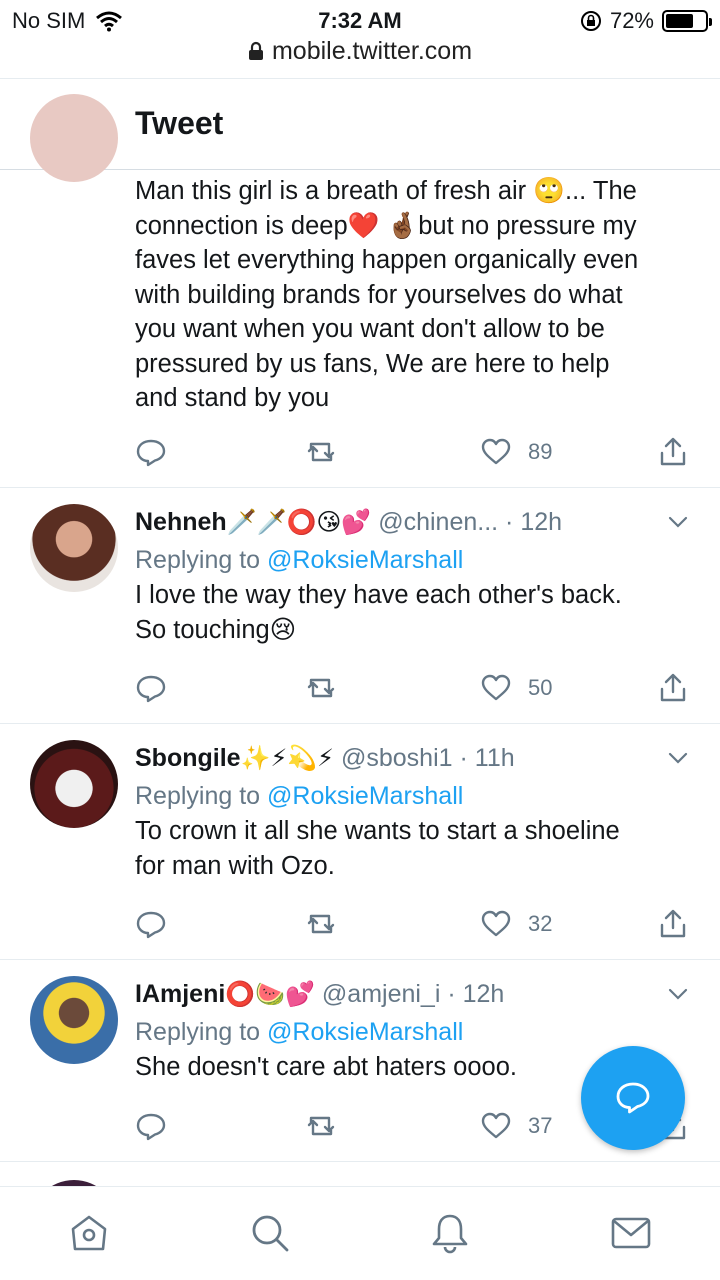 The image size is (720, 1280). I want to click on author-handle: @sboshi1, so click(397, 758).